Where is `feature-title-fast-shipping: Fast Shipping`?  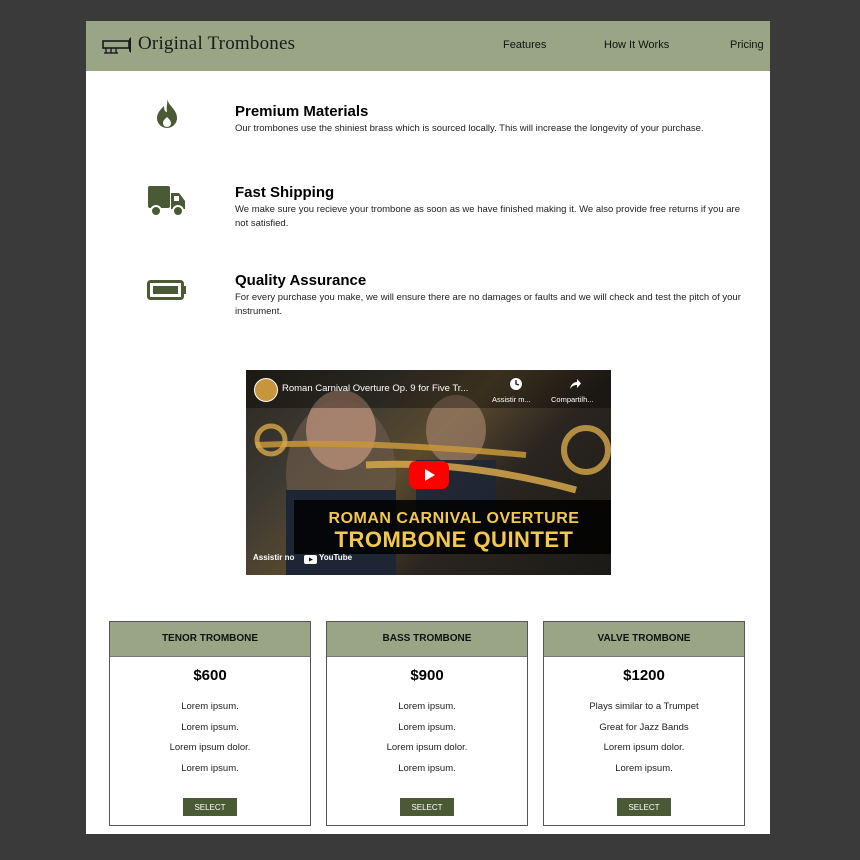 feature-title-fast-shipping: Fast Shipping is located at coordinates (285, 192).